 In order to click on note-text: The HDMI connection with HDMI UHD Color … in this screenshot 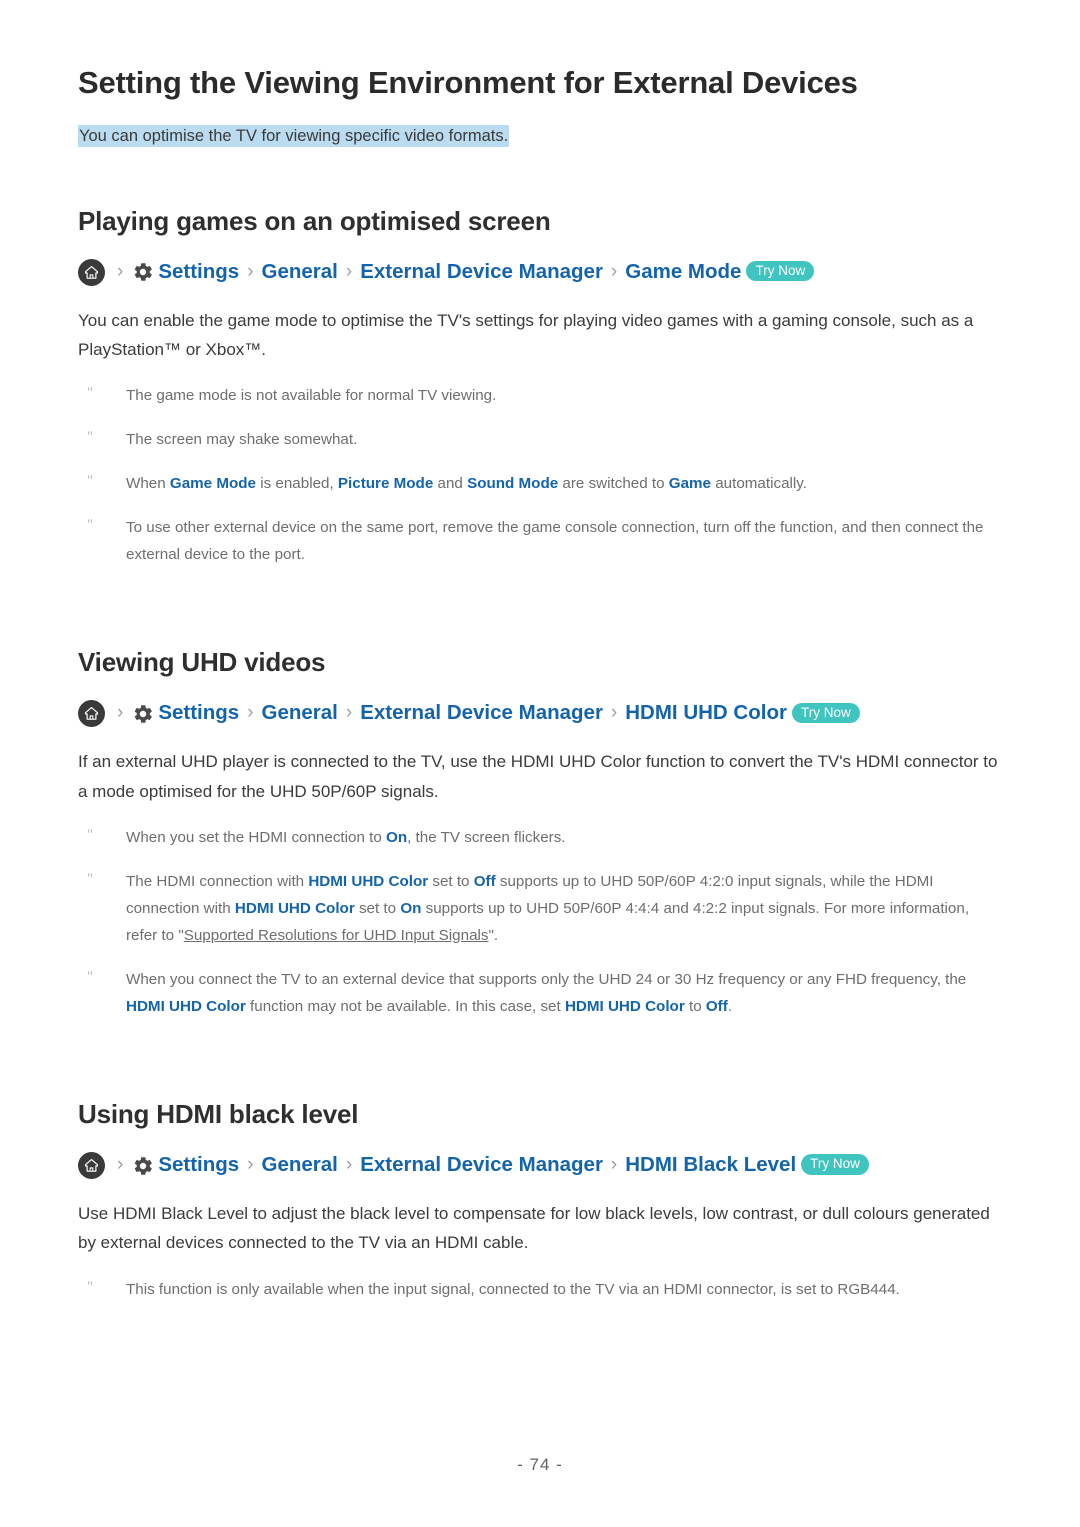, I will do `click(564, 908)`.